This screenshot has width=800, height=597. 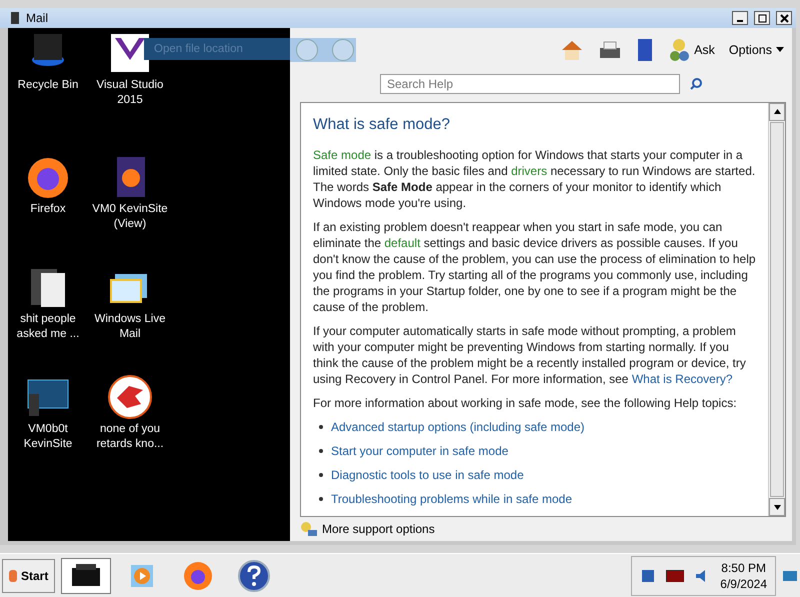 I want to click on scrollbar, so click(x=776, y=309).